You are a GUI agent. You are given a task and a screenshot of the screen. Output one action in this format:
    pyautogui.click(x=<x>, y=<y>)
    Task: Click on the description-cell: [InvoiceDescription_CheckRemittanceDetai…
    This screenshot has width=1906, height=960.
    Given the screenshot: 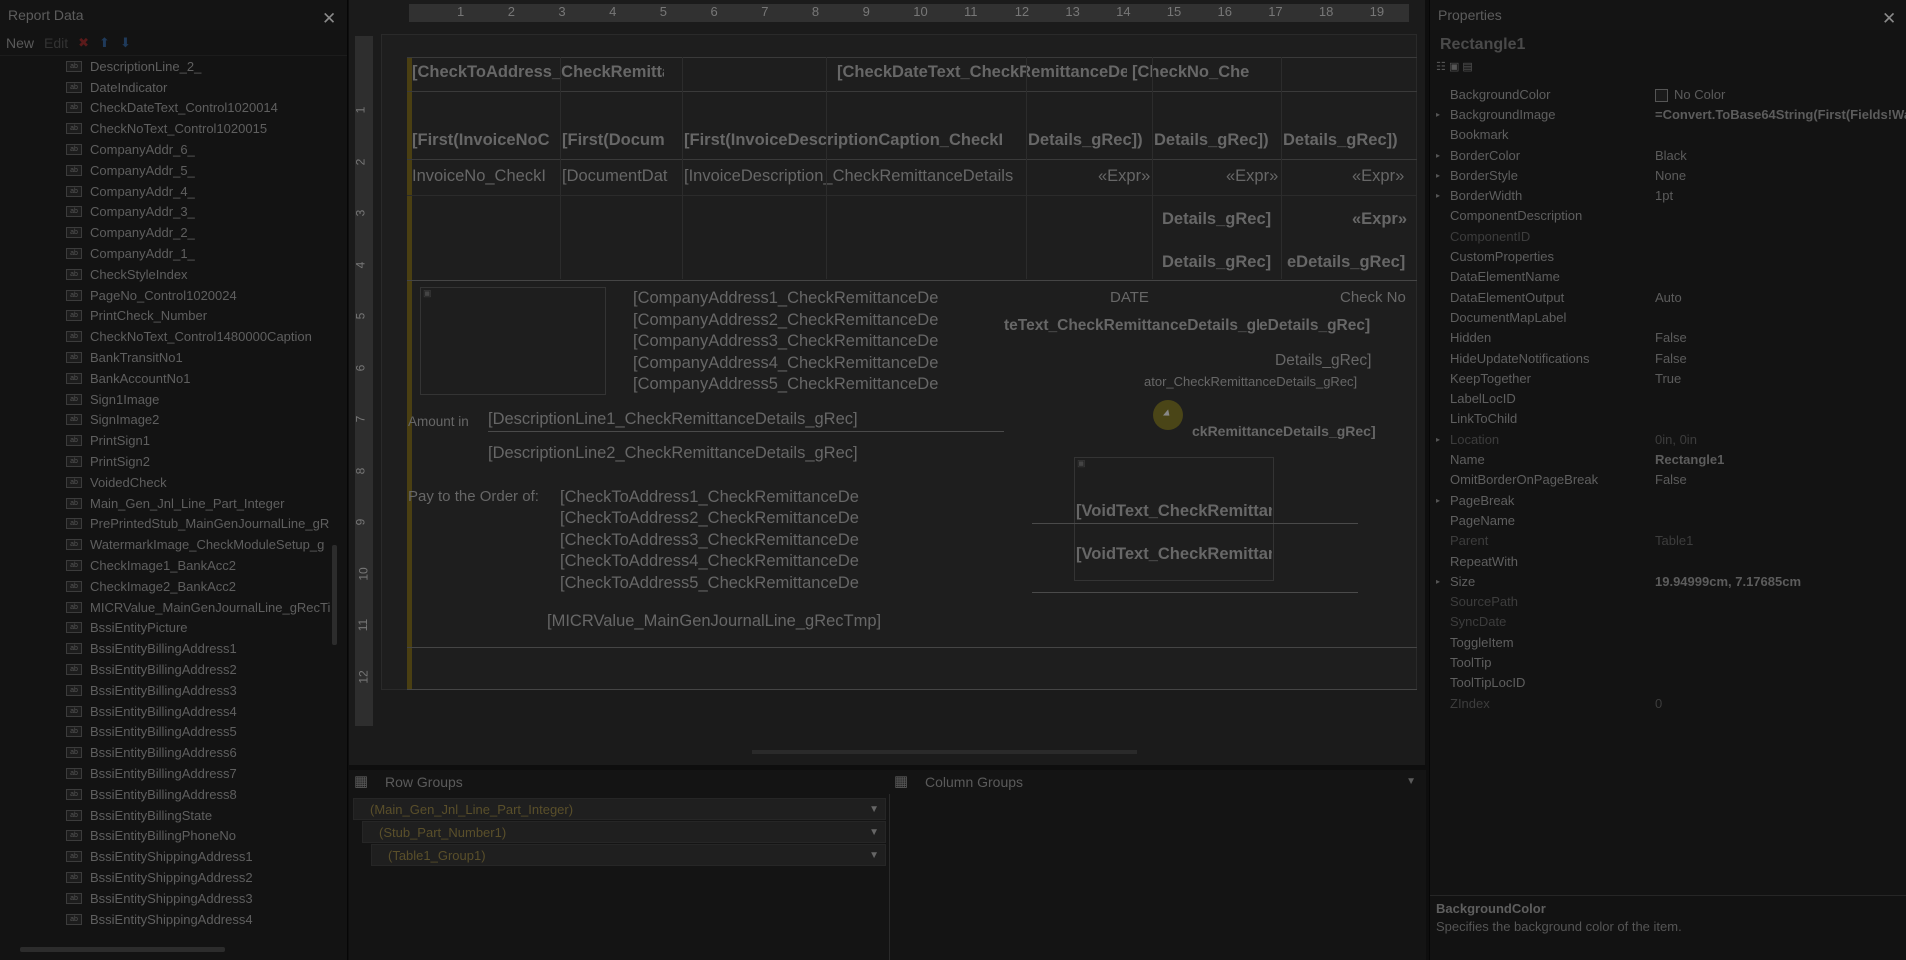 What is the action you would take?
    pyautogui.click(x=856, y=176)
    